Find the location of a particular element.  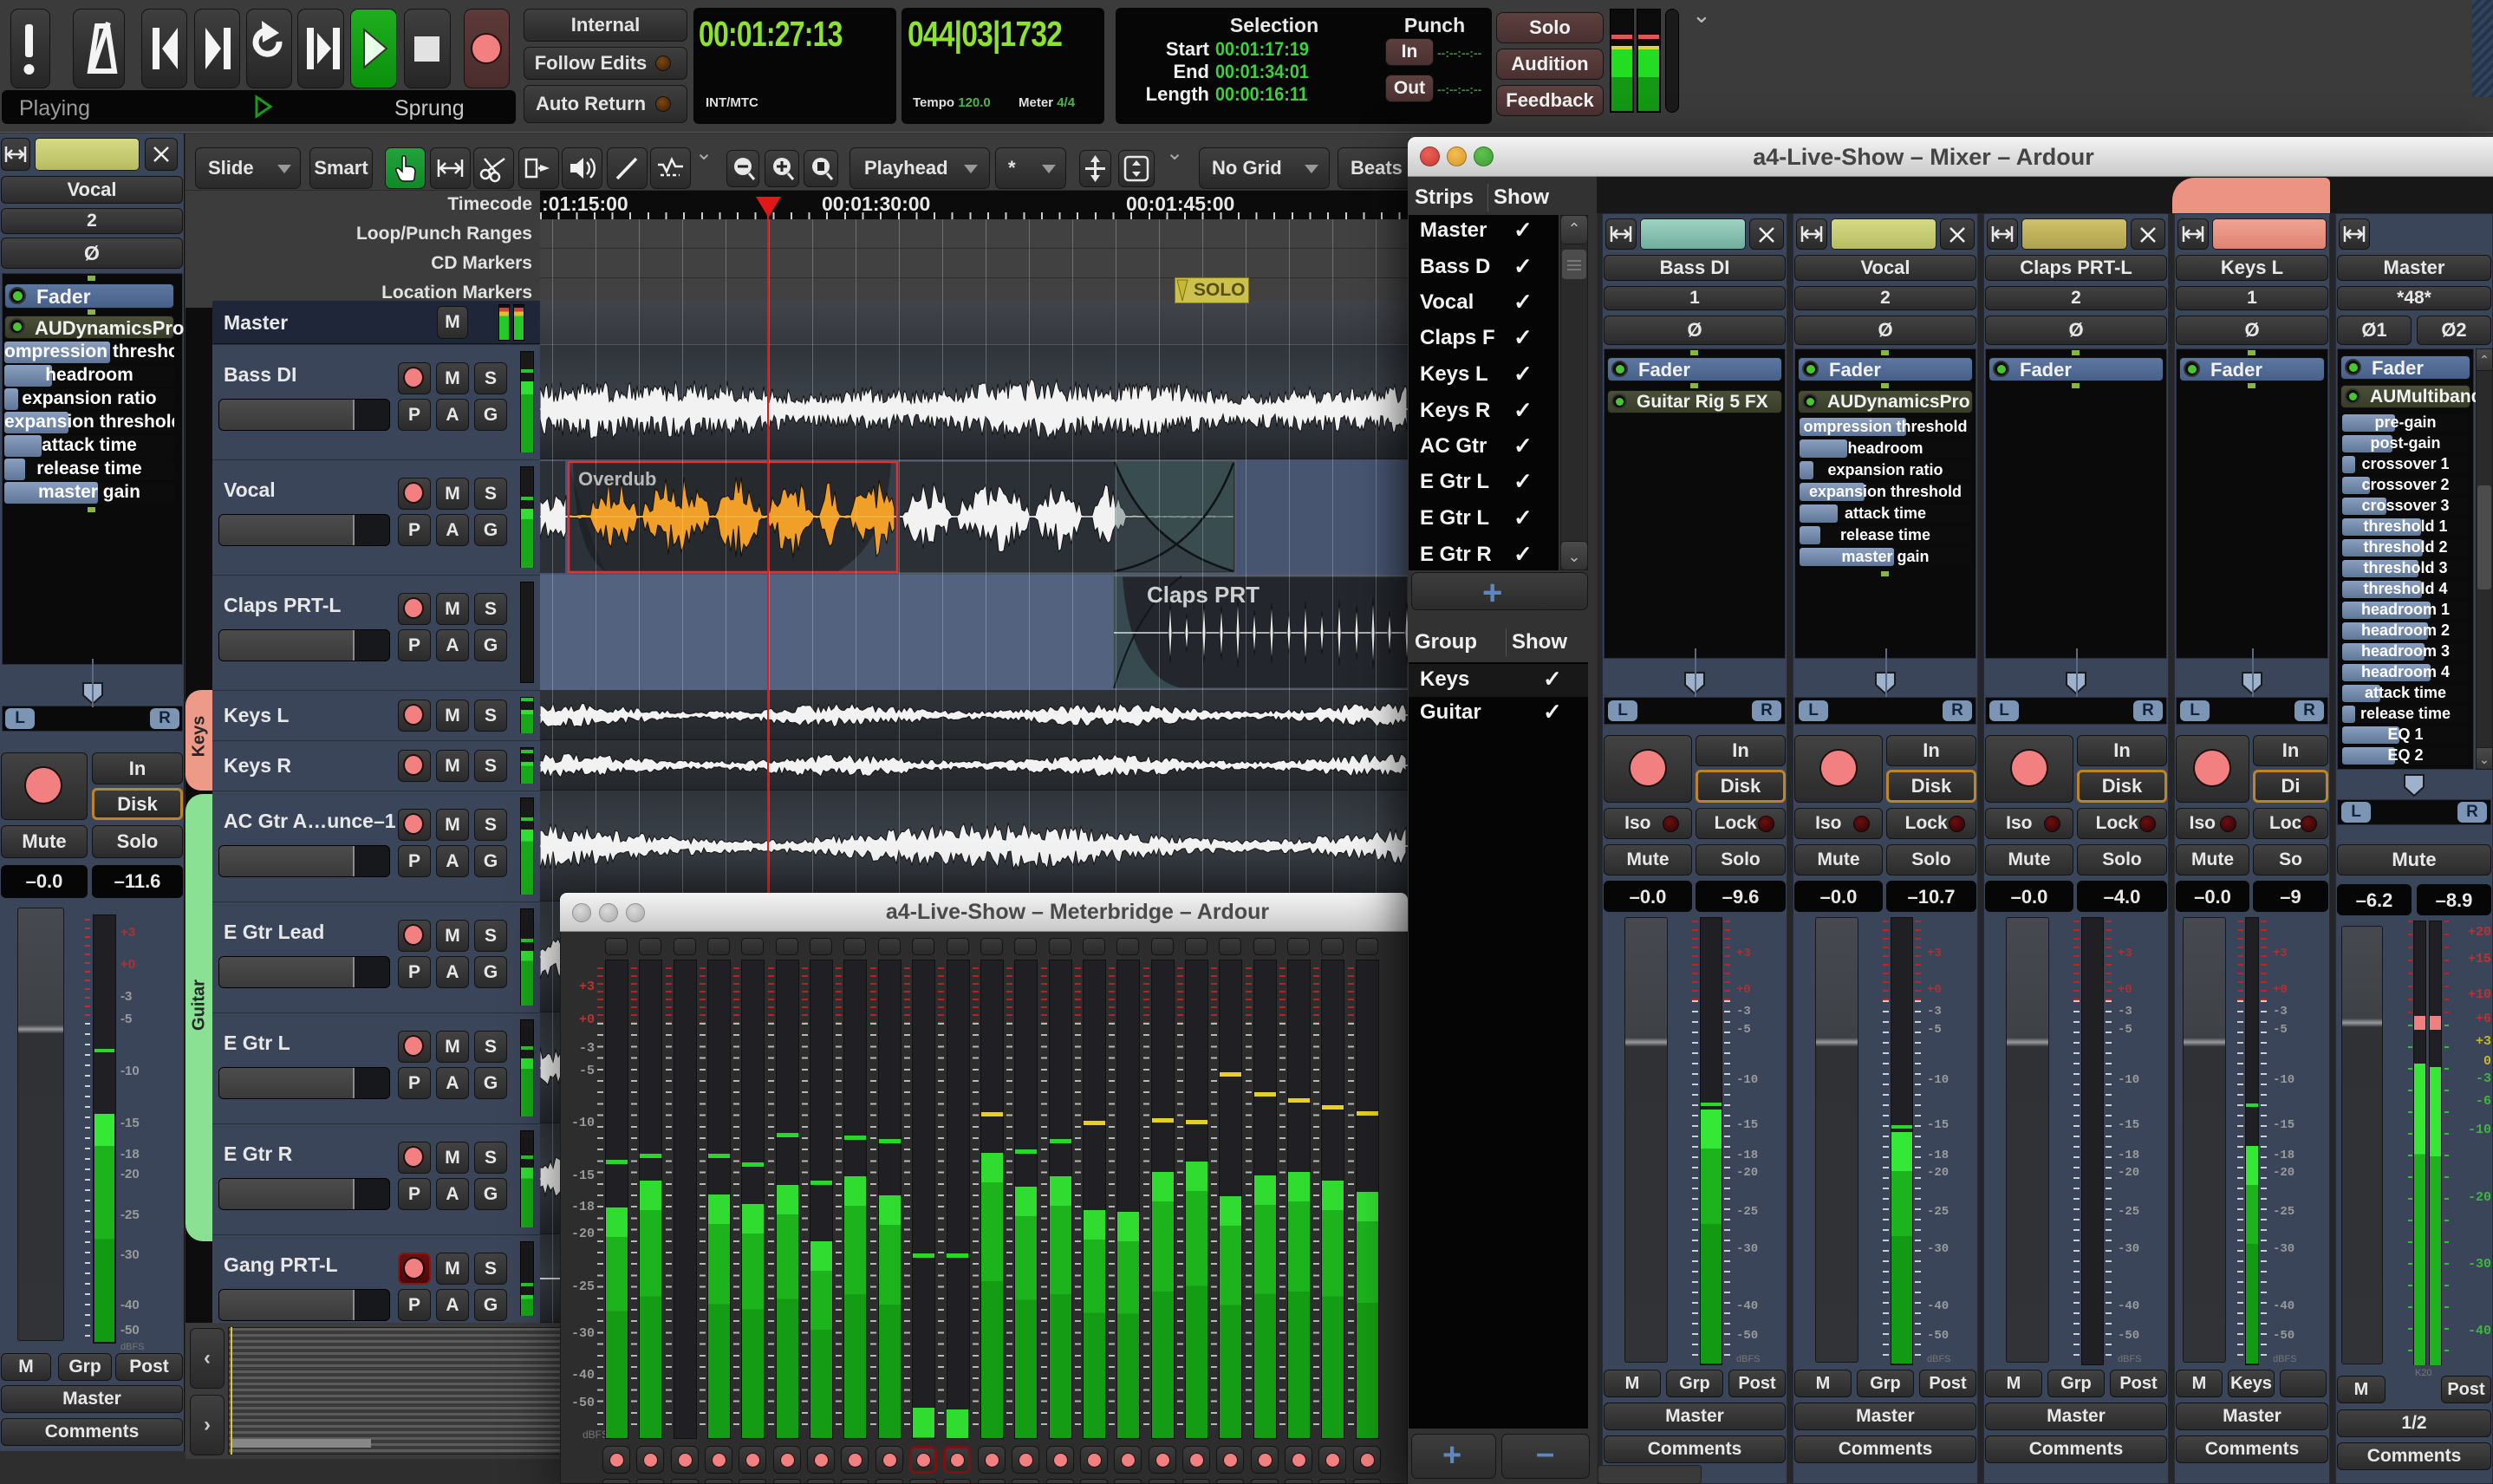

svg-text: Overdub is located at coordinates (617, 479).